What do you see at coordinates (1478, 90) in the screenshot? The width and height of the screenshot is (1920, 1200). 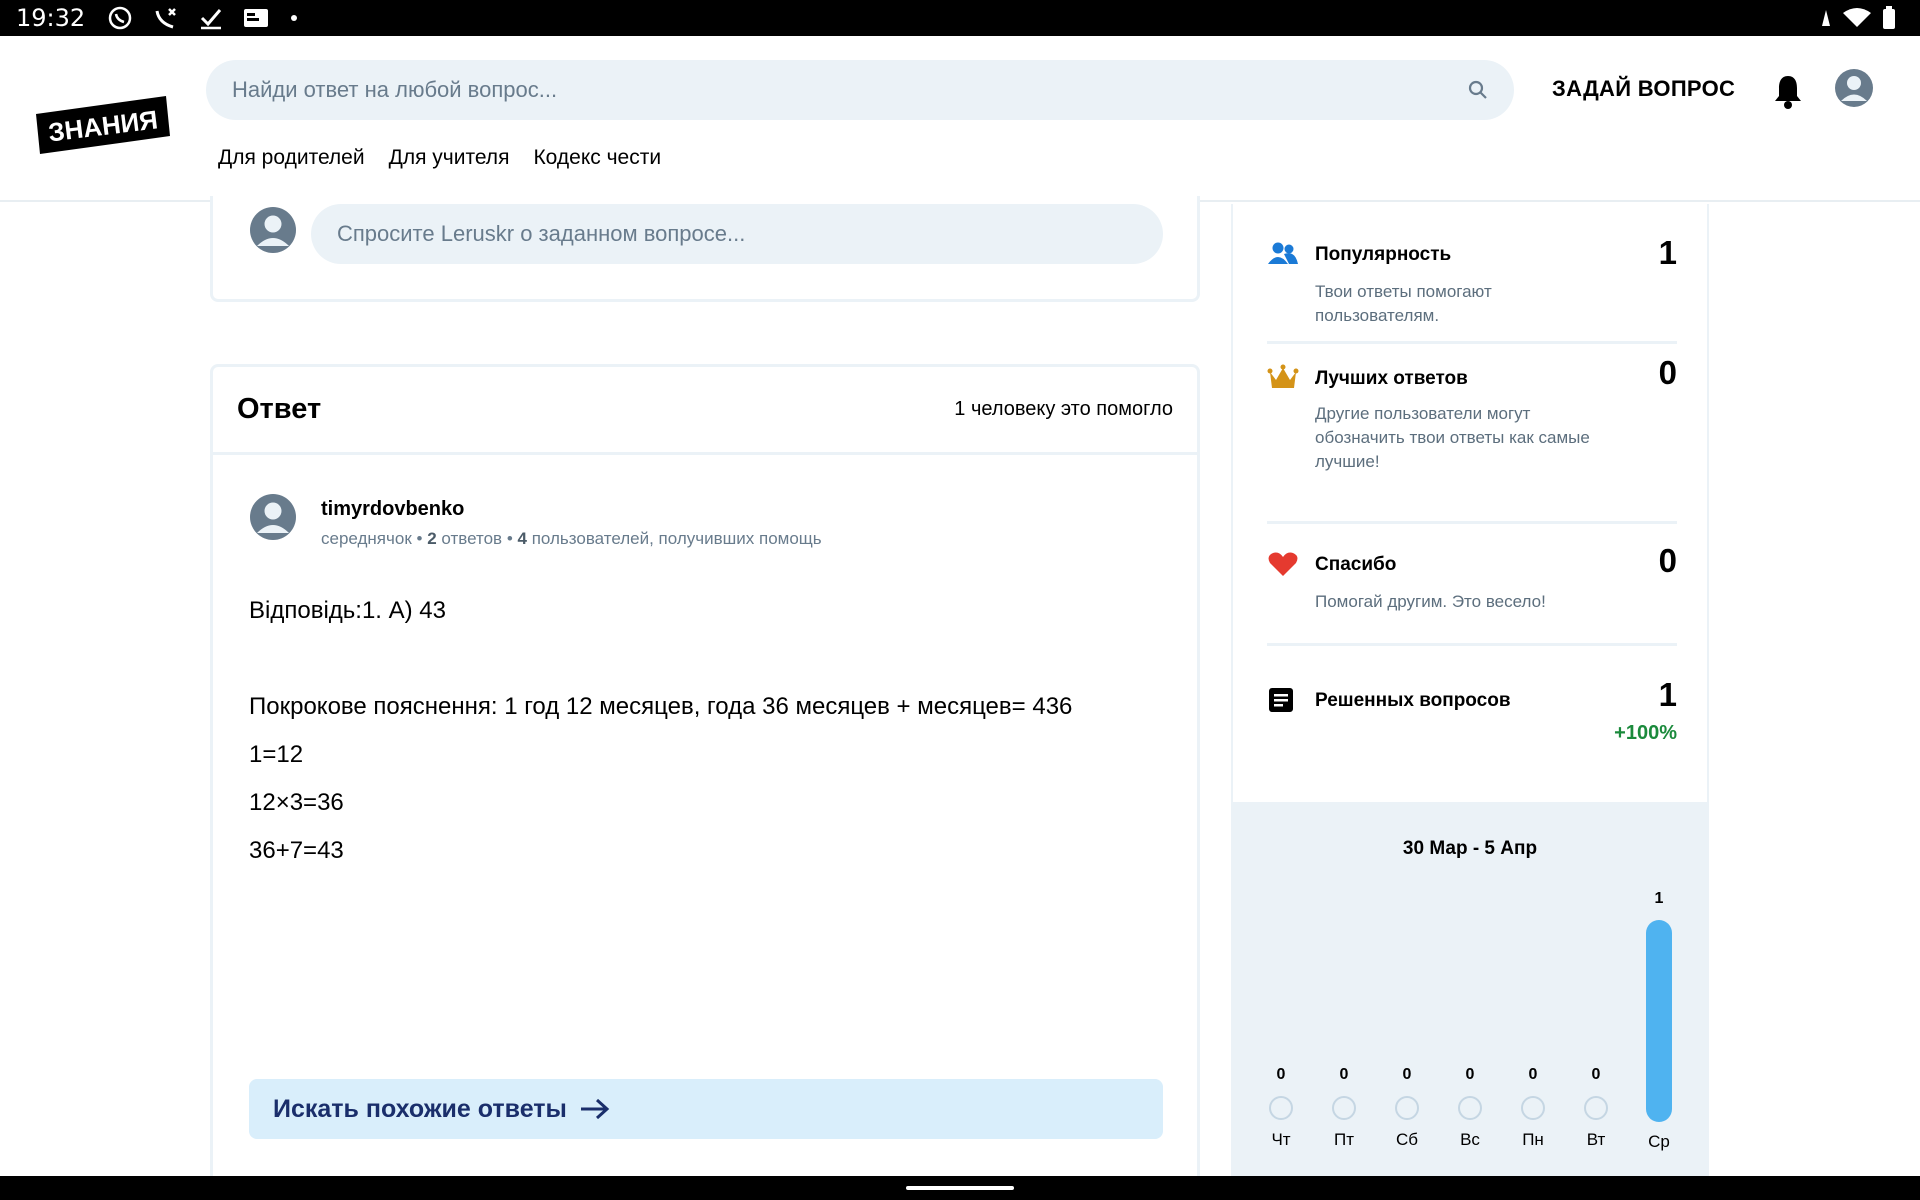 I see `search-icon` at bounding box center [1478, 90].